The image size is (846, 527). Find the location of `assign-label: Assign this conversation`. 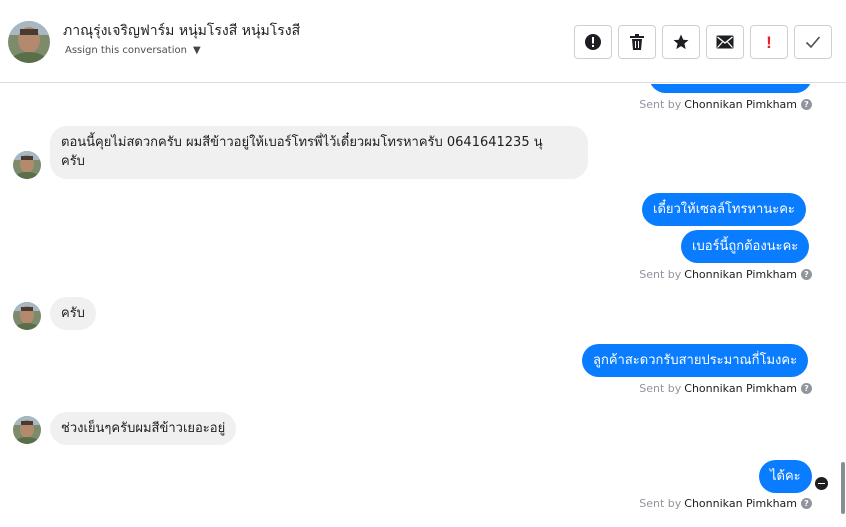

assign-label: Assign this conversation is located at coordinates (126, 50).